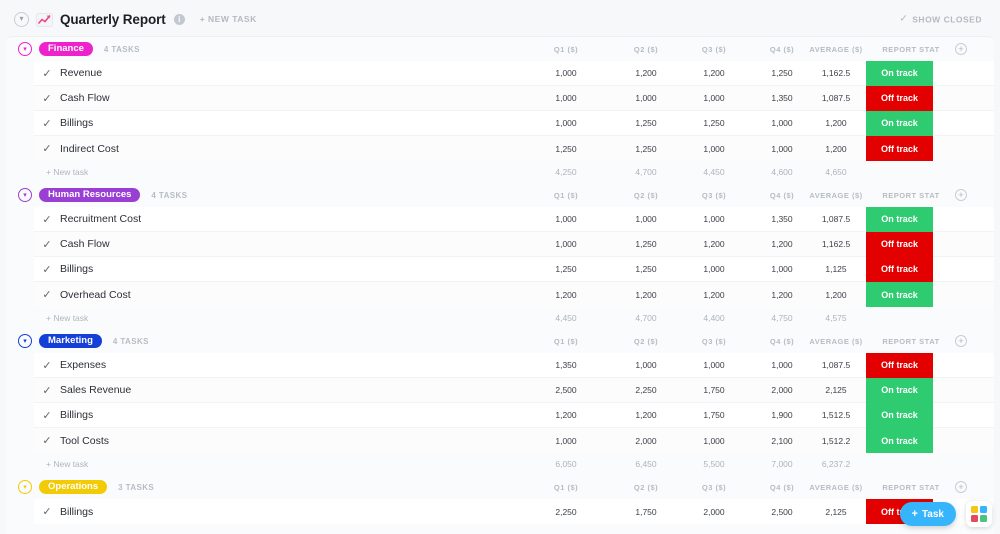  What do you see at coordinates (100, 219) in the screenshot?
I see `task-name: Recruitment Cost` at bounding box center [100, 219].